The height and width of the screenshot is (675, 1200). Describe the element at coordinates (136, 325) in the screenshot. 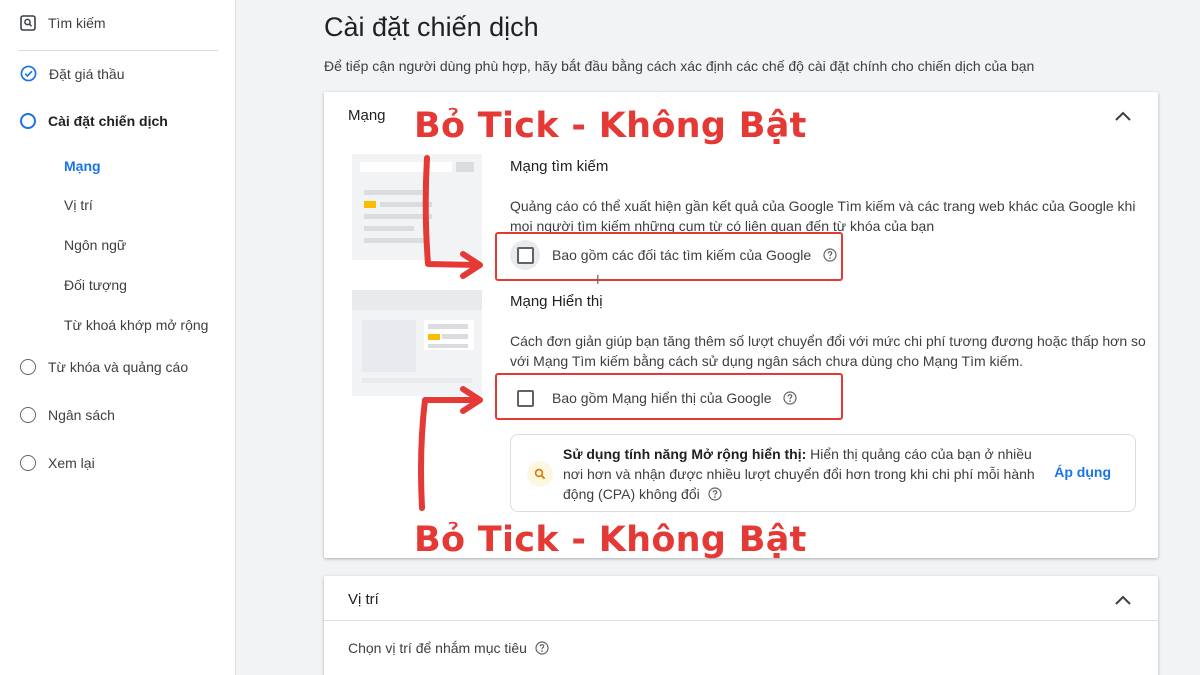

I see `sidebar-subitem-broad-match: Từ khoá khớp mở rộng` at that location.